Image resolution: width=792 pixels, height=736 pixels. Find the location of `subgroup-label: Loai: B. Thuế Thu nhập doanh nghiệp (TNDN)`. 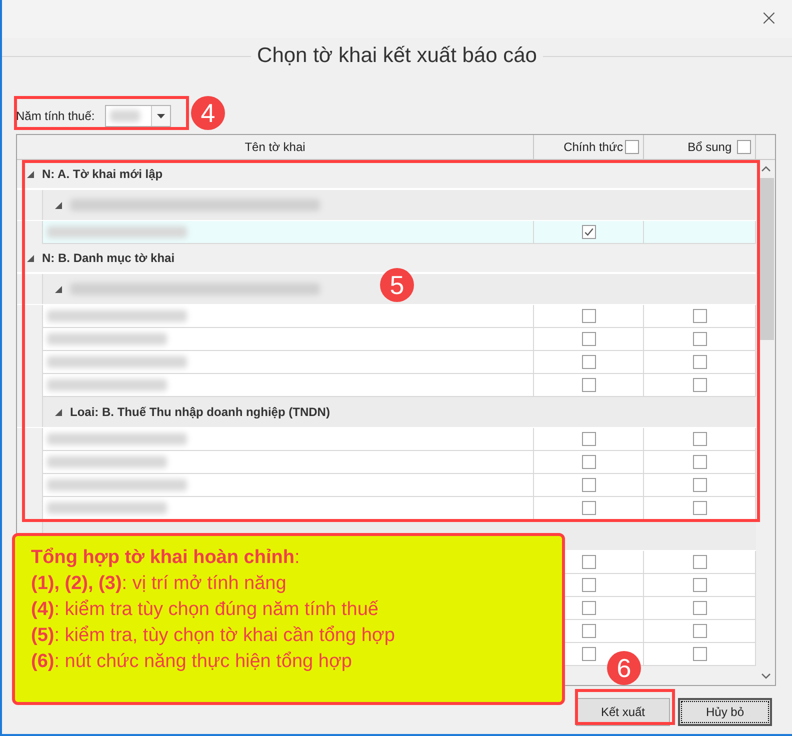

subgroup-label: Loai: B. Thuế Thu nhập doanh nghiệp (TNDN) is located at coordinates (200, 412).